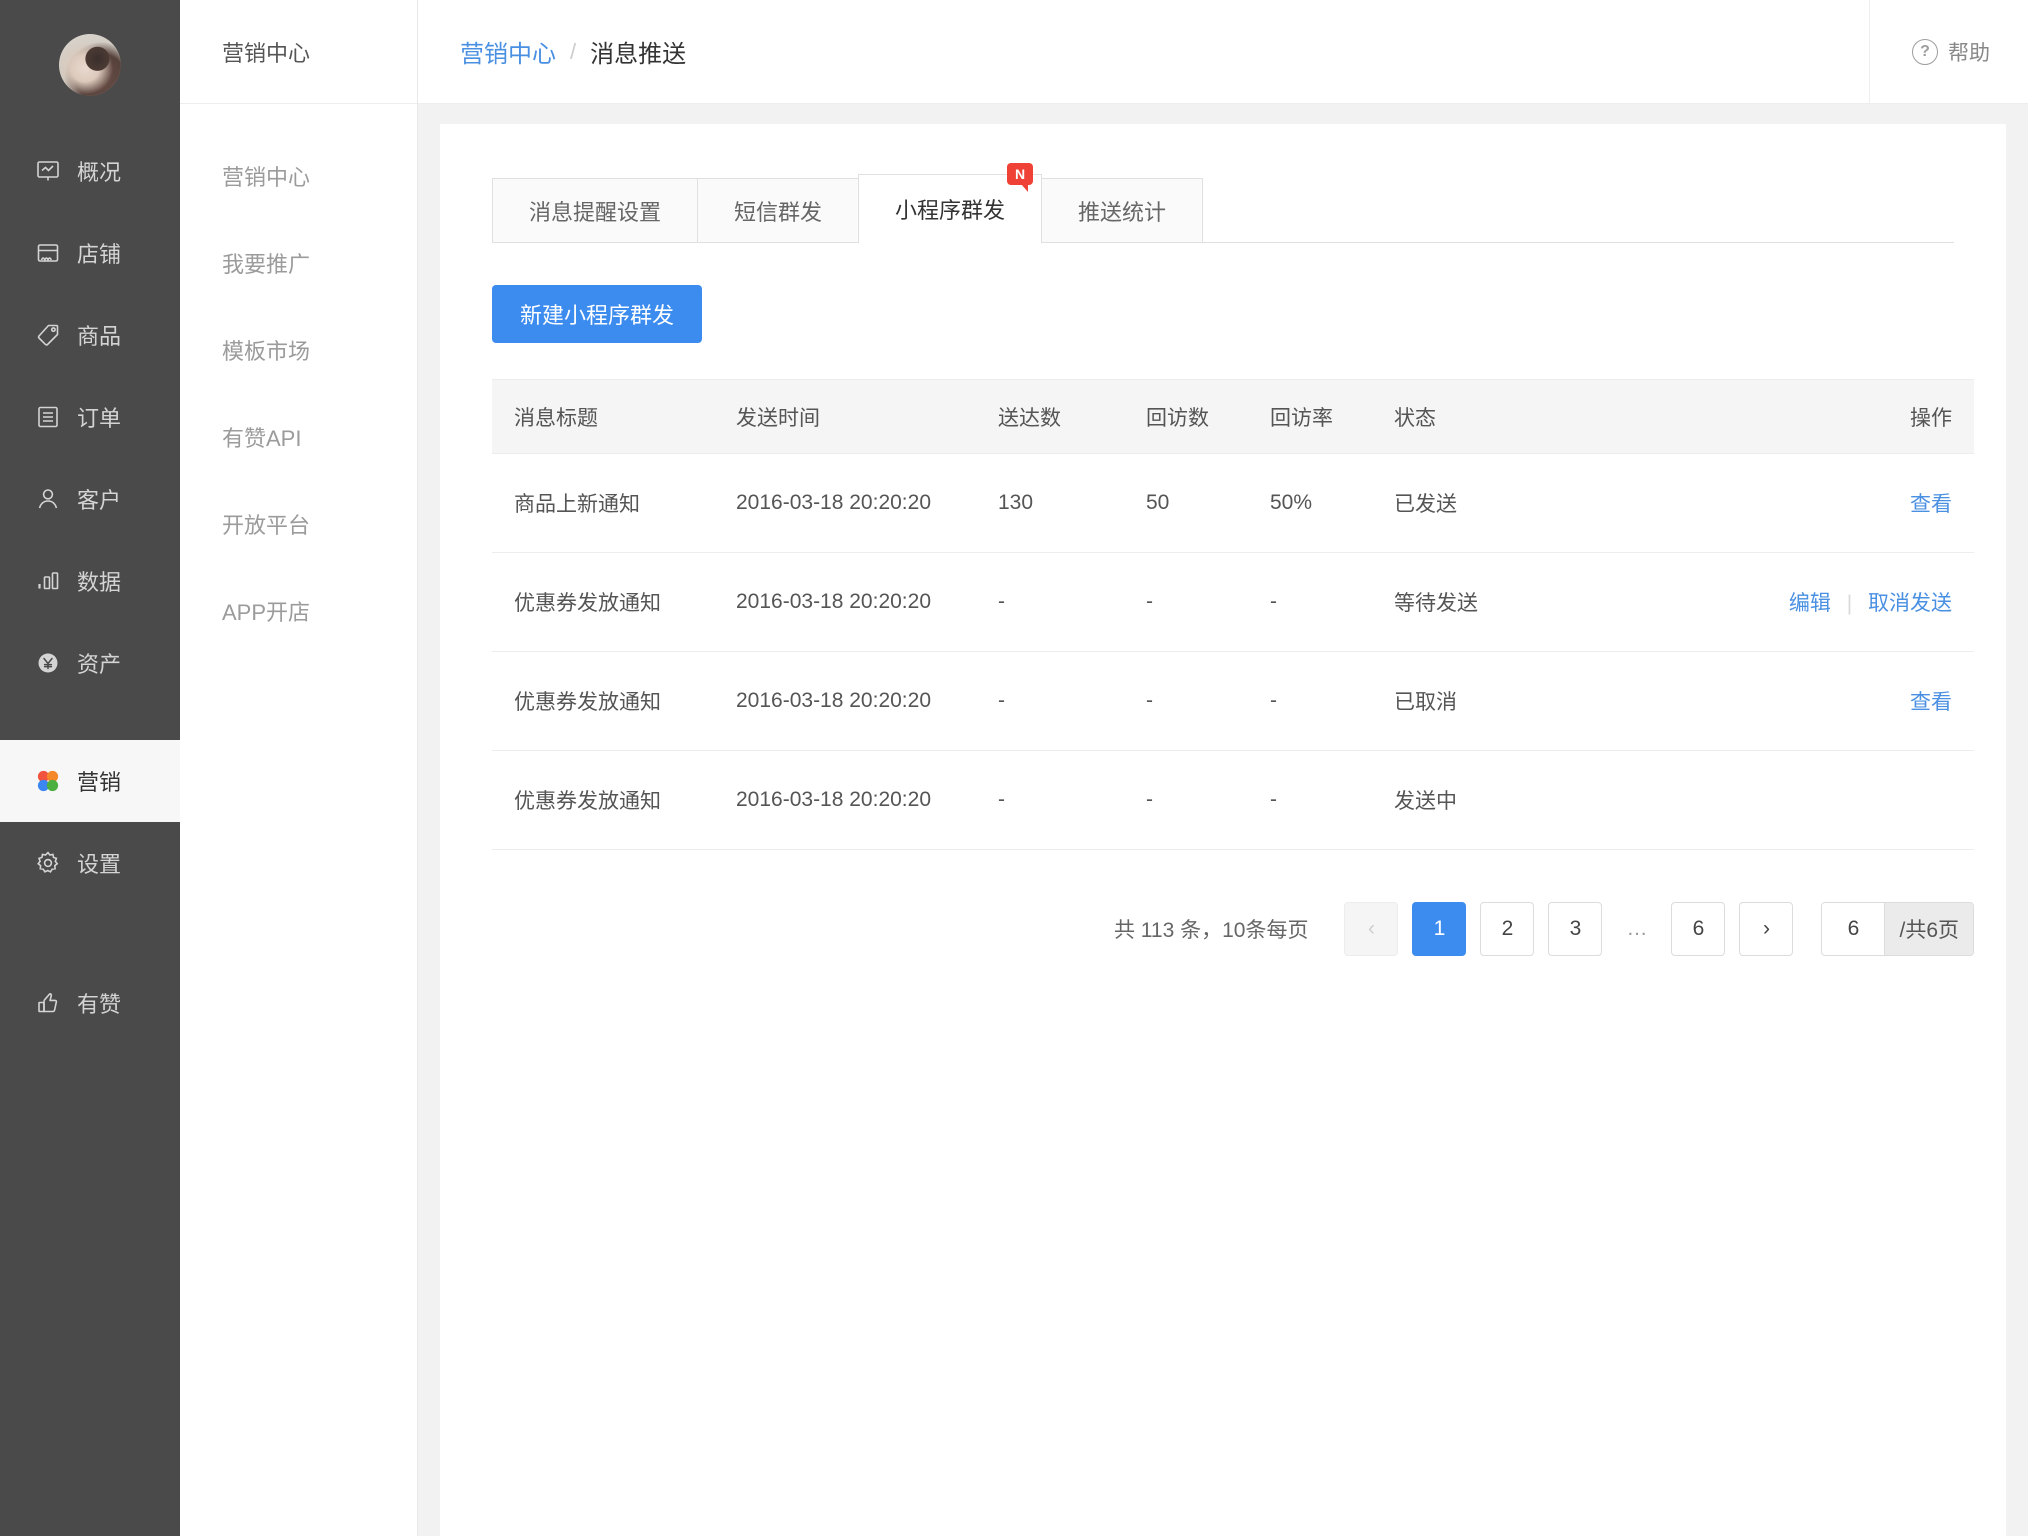 The width and height of the screenshot is (2028, 1536). I want to click on pagination-jump: /共6页, so click(1897, 929).